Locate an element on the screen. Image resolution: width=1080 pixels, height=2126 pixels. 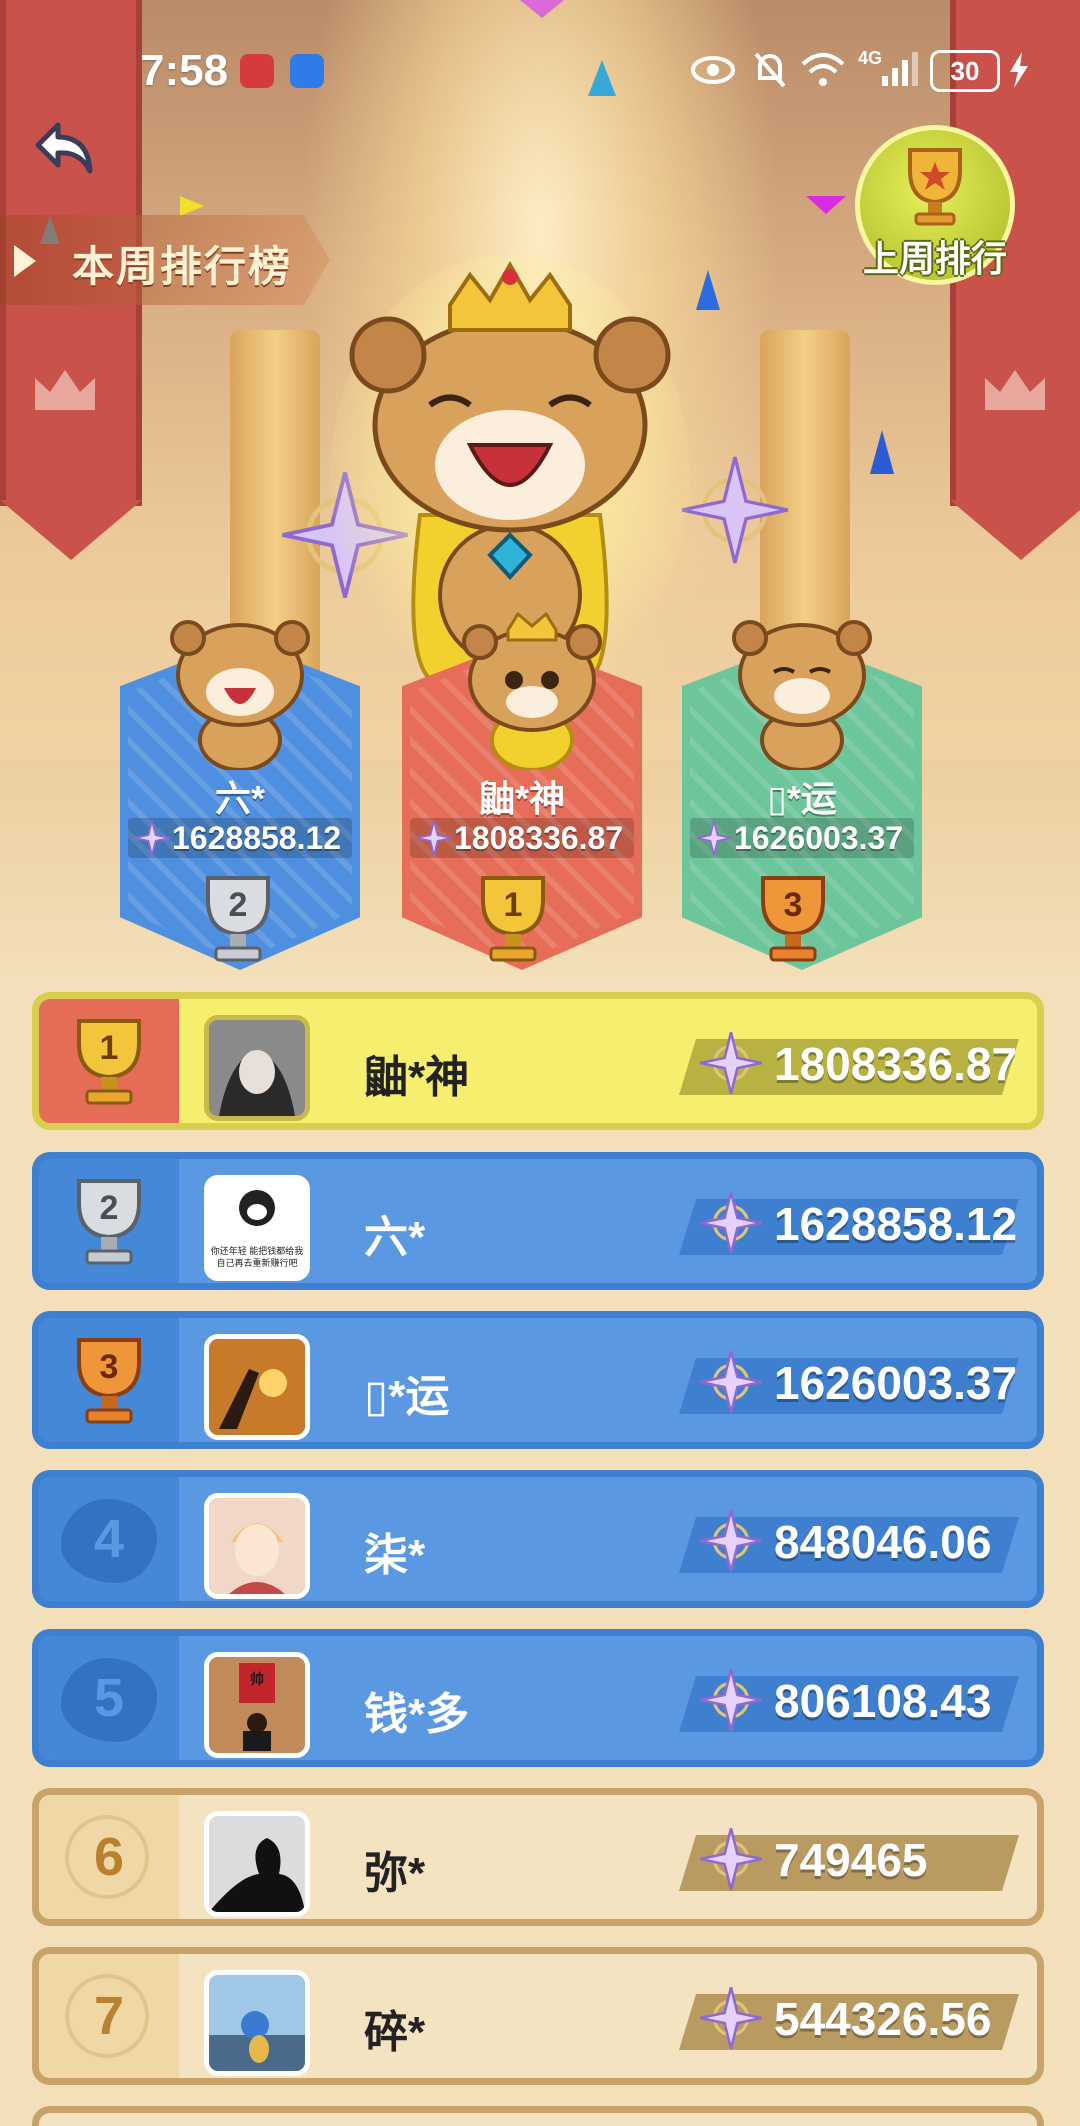
ranking-row: 1 鼬*神 1808336.87 is located at coordinates (538, 1061).